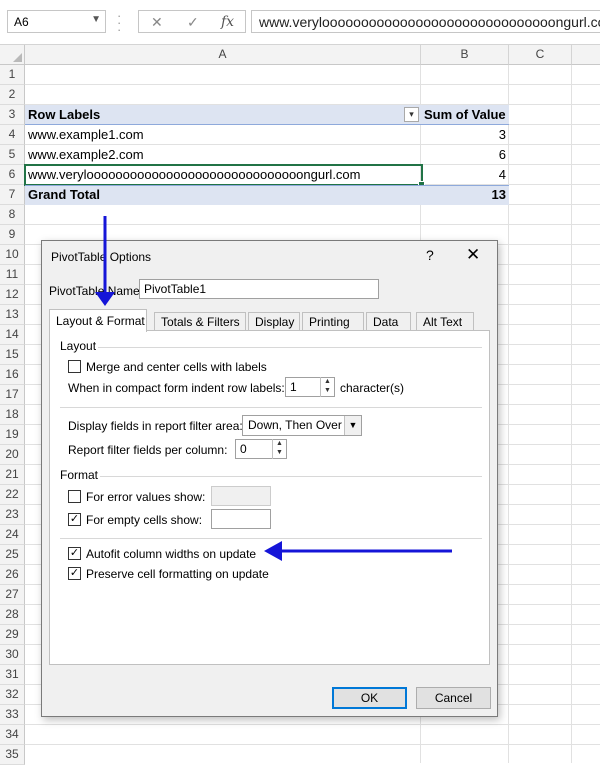 This screenshot has height=765, width=600. Describe the element at coordinates (261, 449) in the screenshot. I see `filter-per-column-input: 0 ▲ ▼` at that location.